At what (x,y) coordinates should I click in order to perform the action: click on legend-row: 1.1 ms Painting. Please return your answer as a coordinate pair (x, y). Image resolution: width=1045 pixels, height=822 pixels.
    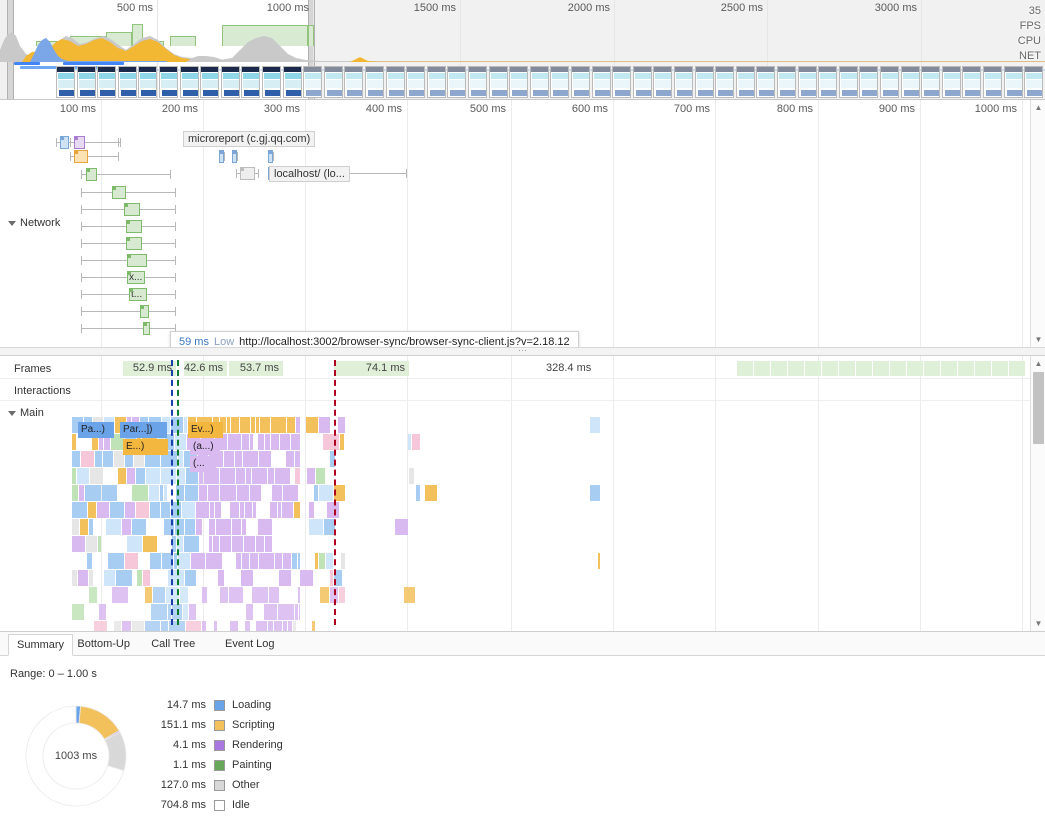
    Looking at the image, I should click on (216, 765).